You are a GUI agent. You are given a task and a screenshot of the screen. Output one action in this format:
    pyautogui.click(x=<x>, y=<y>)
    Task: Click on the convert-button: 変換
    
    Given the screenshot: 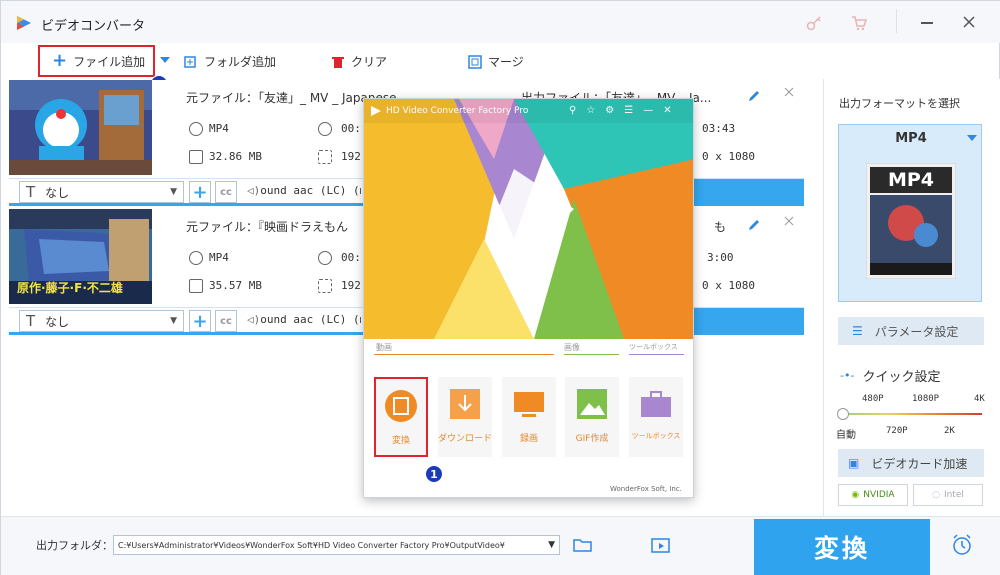 What is the action you would take?
    pyautogui.click(x=842, y=547)
    